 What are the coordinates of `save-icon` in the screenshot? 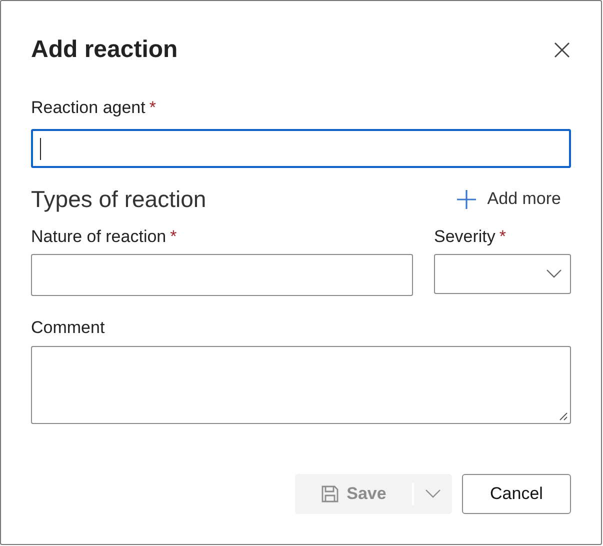 It's located at (329, 494).